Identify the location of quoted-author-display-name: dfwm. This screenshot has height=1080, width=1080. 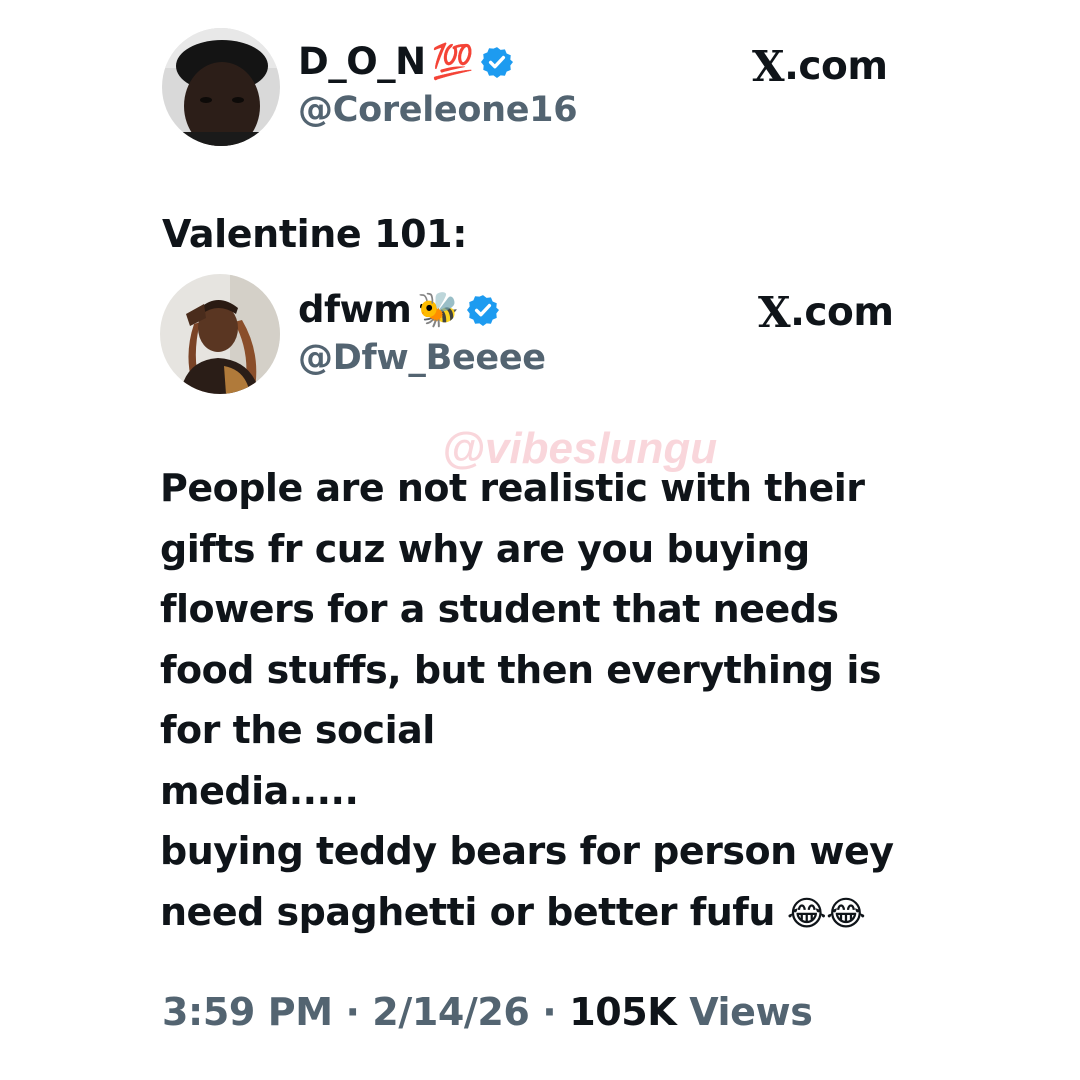
(355, 309).